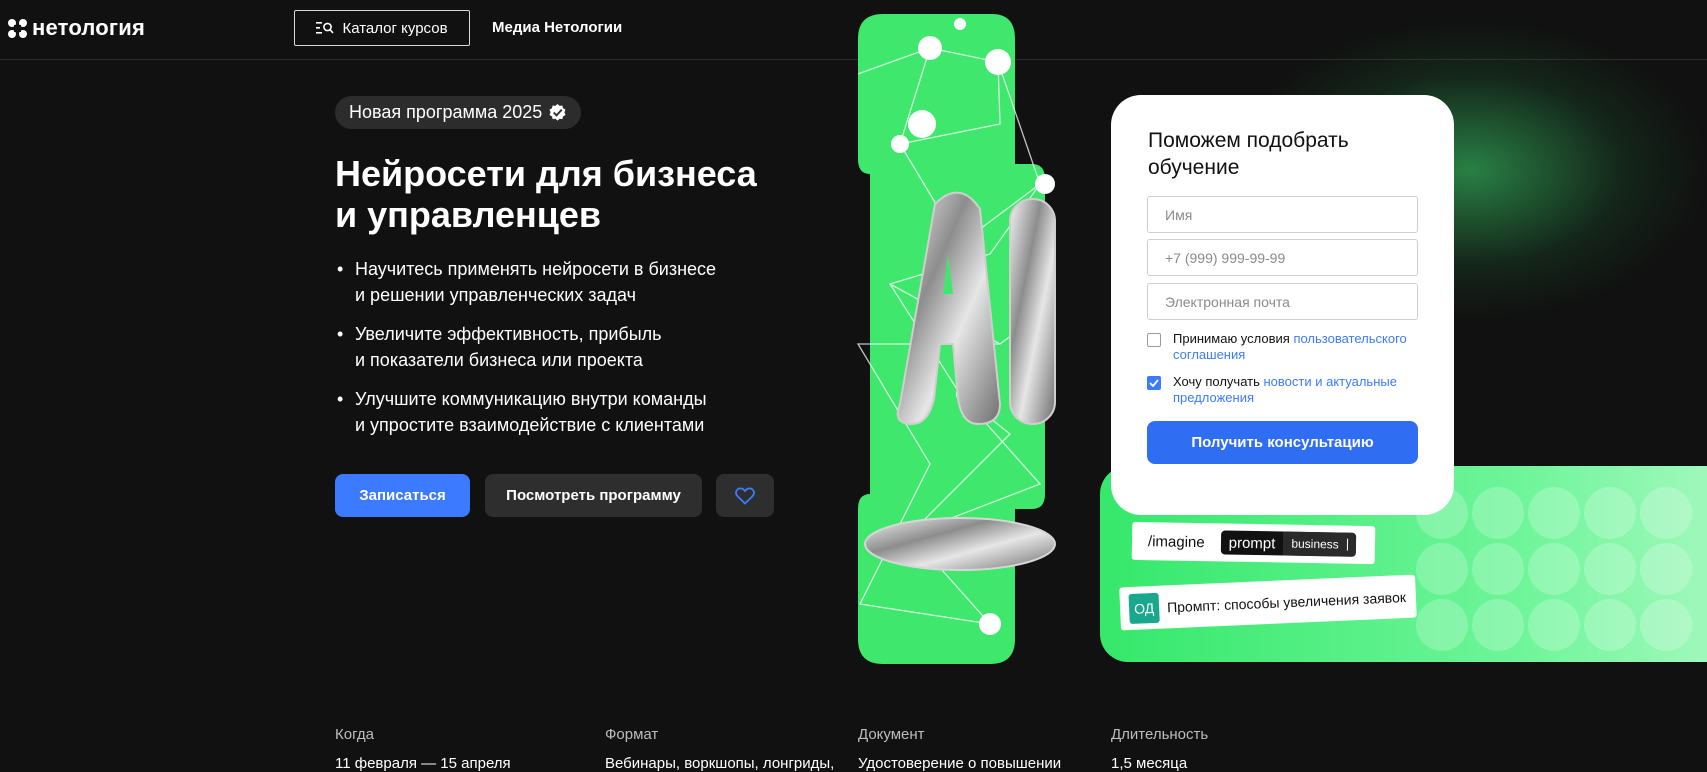 The image size is (1707, 772). Describe the element at coordinates (1315, 544) in the screenshot. I see `business-word-text: business` at that location.